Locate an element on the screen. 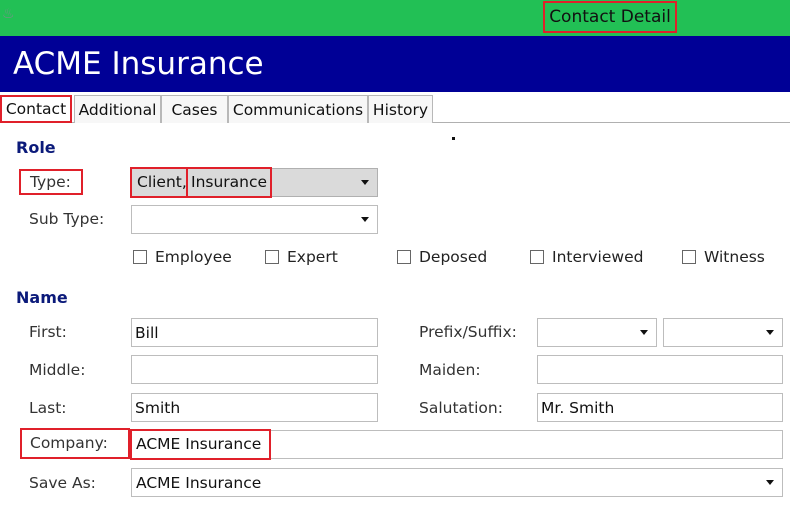 This screenshot has width=790, height=510. suffix-select is located at coordinates (723, 332).